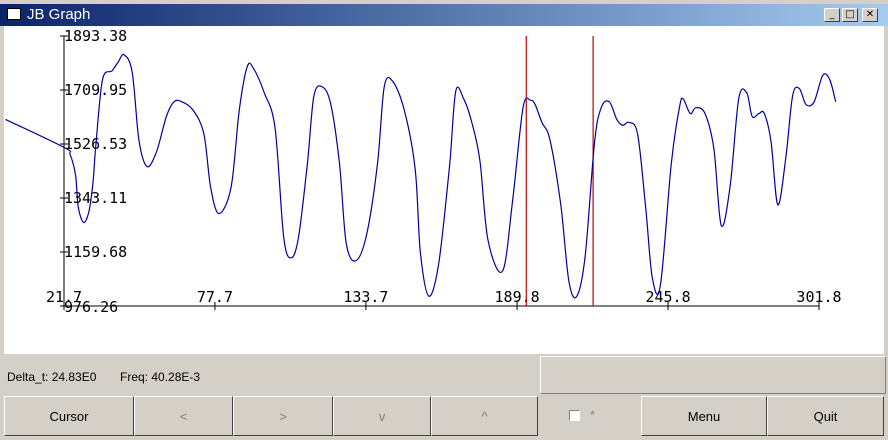  Describe the element at coordinates (444, 15) in the screenshot. I see `title-bar: JB Graph _ □ ✕` at that location.